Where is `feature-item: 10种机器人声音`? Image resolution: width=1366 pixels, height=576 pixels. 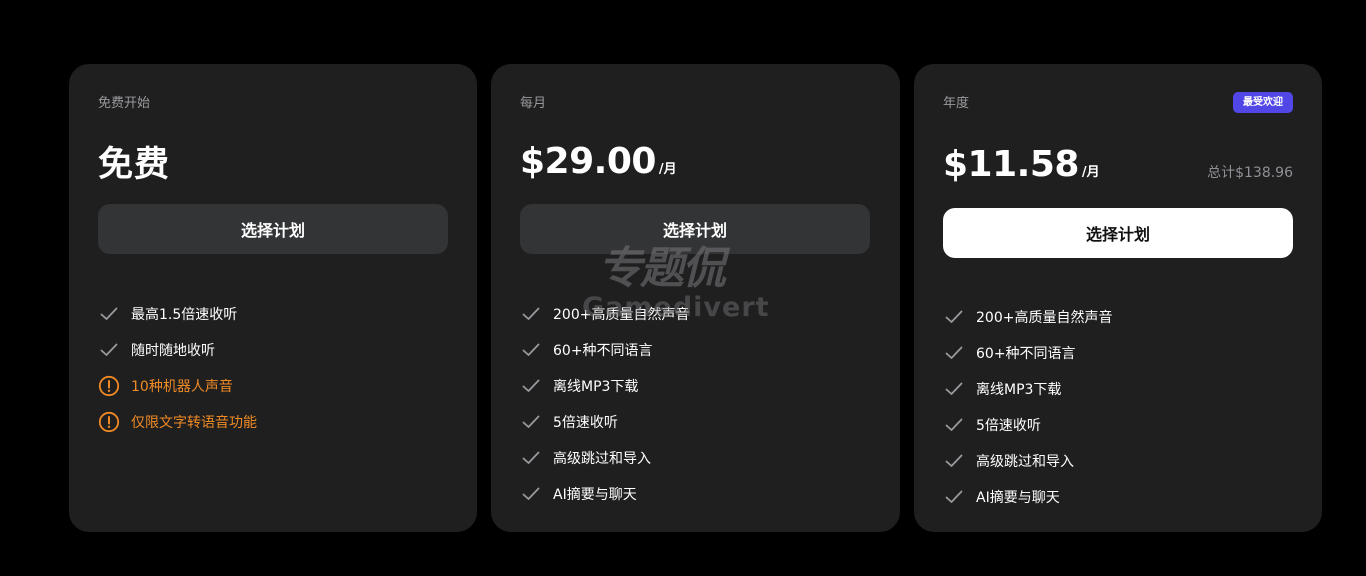 feature-item: 10种机器人声音 is located at coordinates (177, 386).